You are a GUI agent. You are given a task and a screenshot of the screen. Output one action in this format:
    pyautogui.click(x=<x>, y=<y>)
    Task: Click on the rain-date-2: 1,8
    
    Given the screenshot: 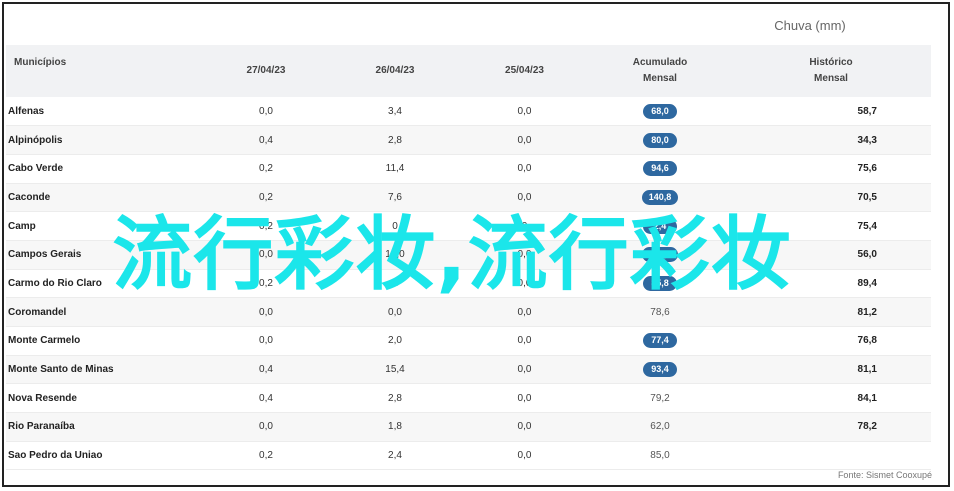 What is the action you would take?
    pyautogui.click(x=395, y=427)
    